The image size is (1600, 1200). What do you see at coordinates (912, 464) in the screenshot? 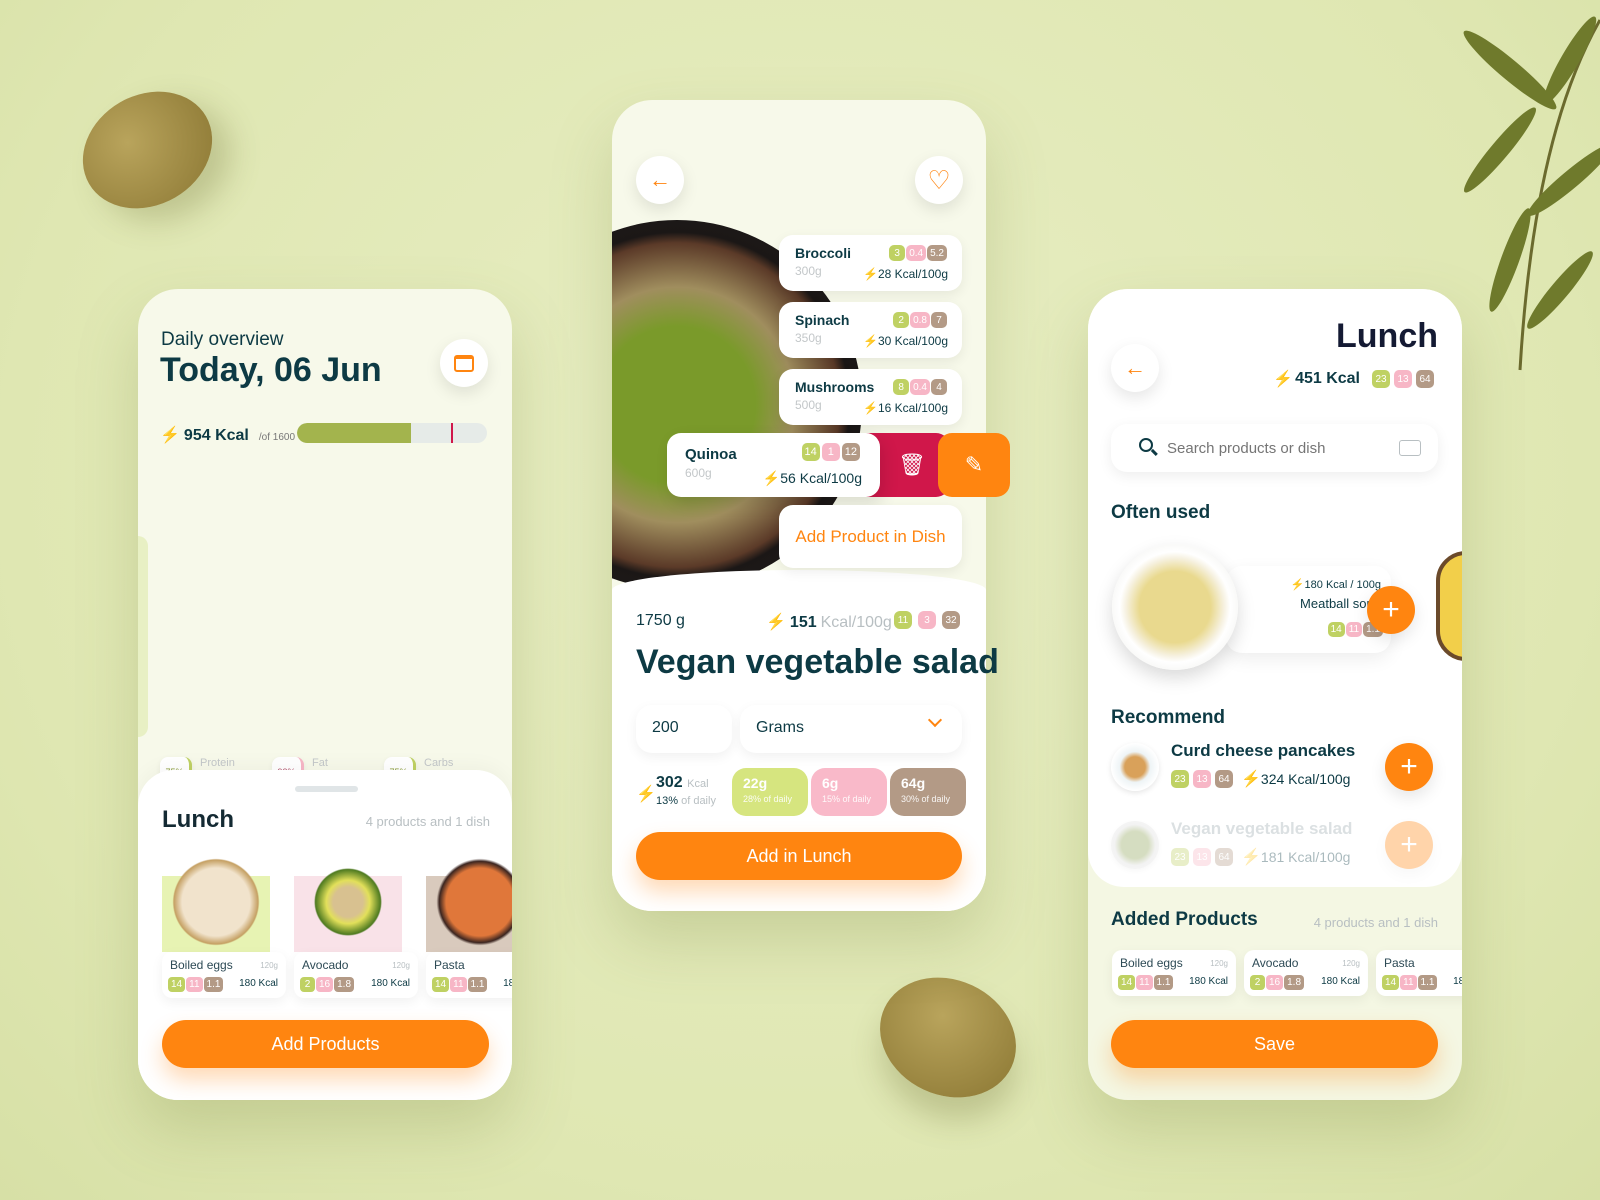
I see `trash-icon: 🗑` at bounding box center [912, 464].